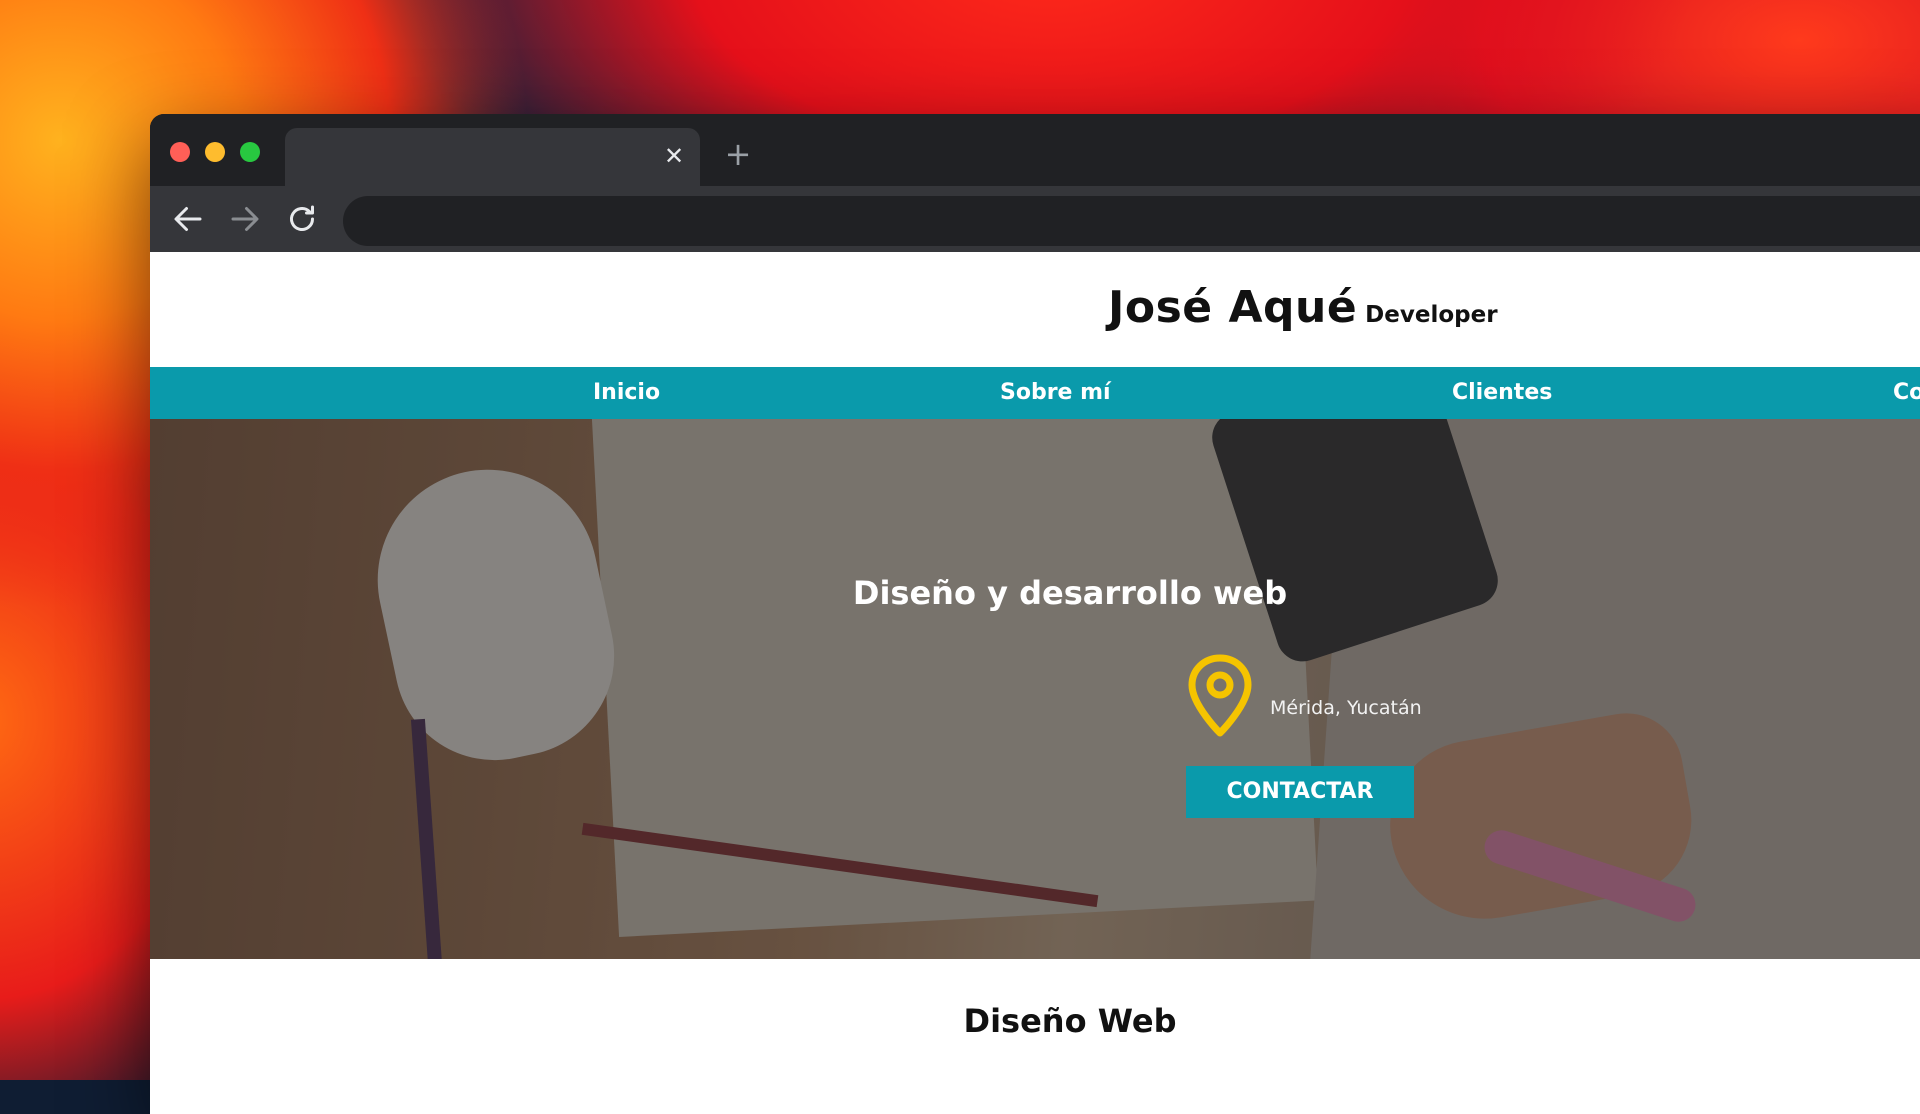 This screenshot has width=1920, height=1114. What do you see at coordinates (1346, 708) in the screenshot?
I see `location-text: Mérida, Yucatán` at bounding box center [1346, 708].